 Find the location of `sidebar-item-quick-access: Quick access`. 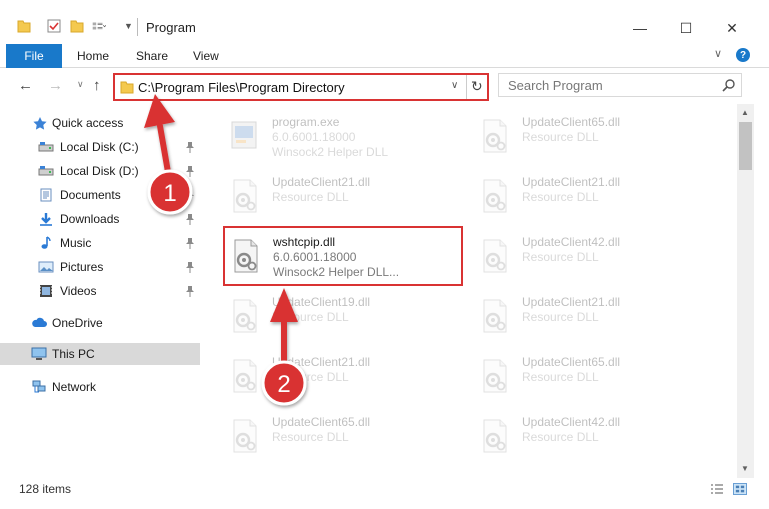

sidebar-item-quick-access: Quick access is located at coordinates (100, 123).